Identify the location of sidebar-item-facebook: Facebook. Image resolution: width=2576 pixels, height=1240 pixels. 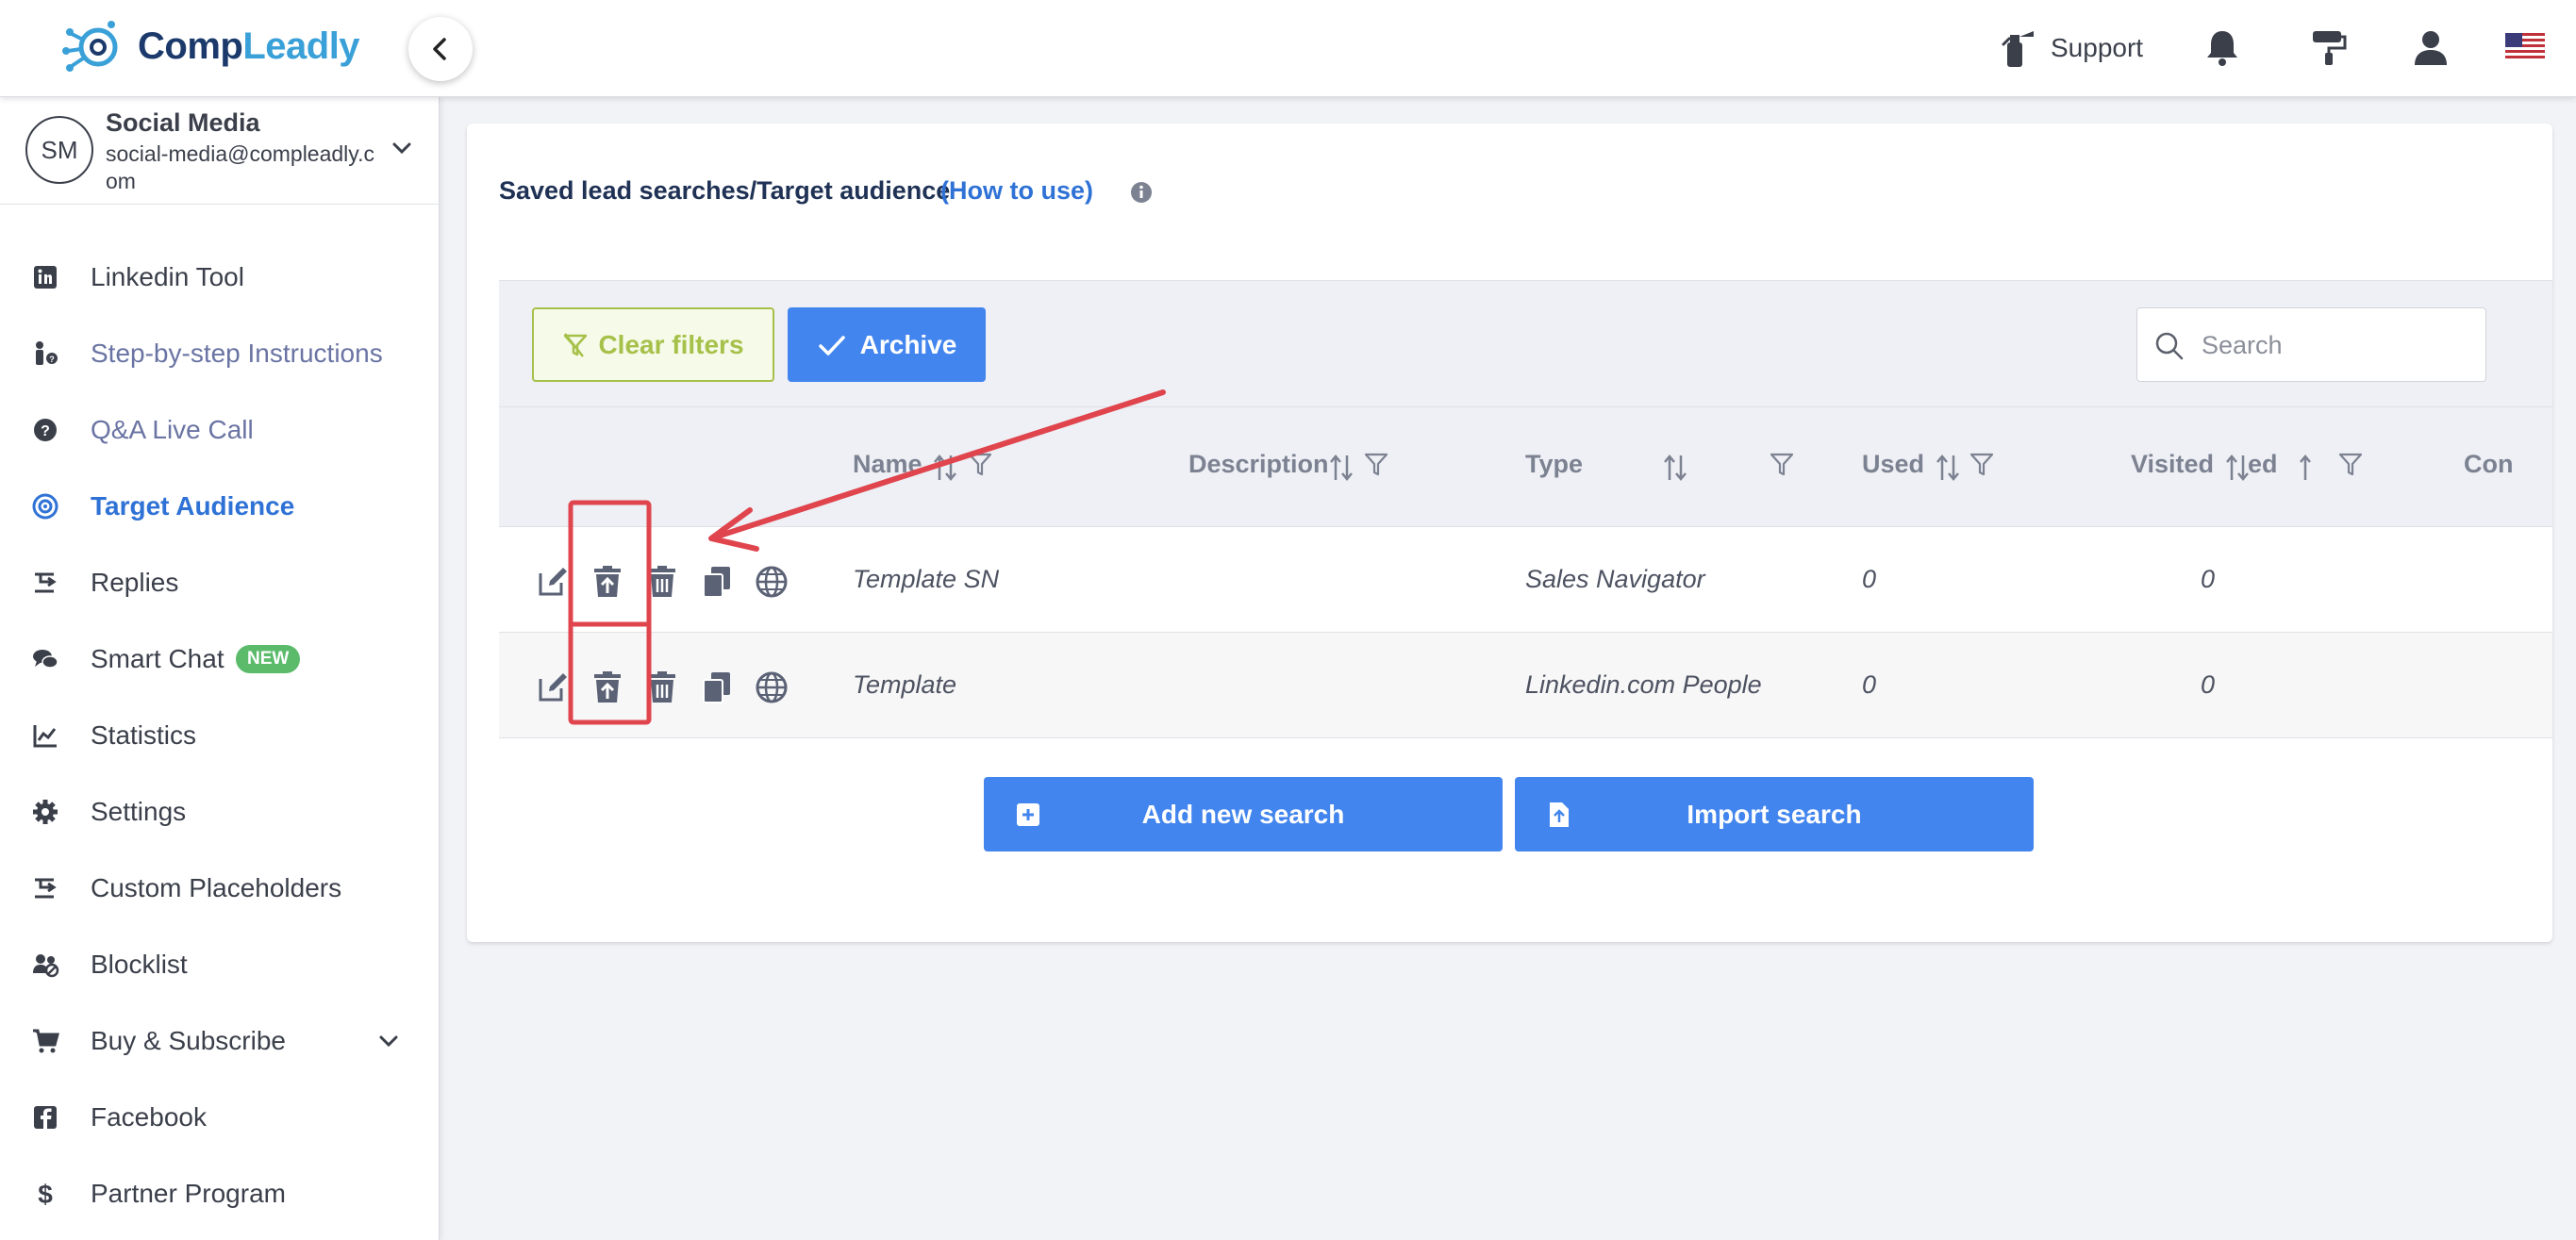
(220, 1117).